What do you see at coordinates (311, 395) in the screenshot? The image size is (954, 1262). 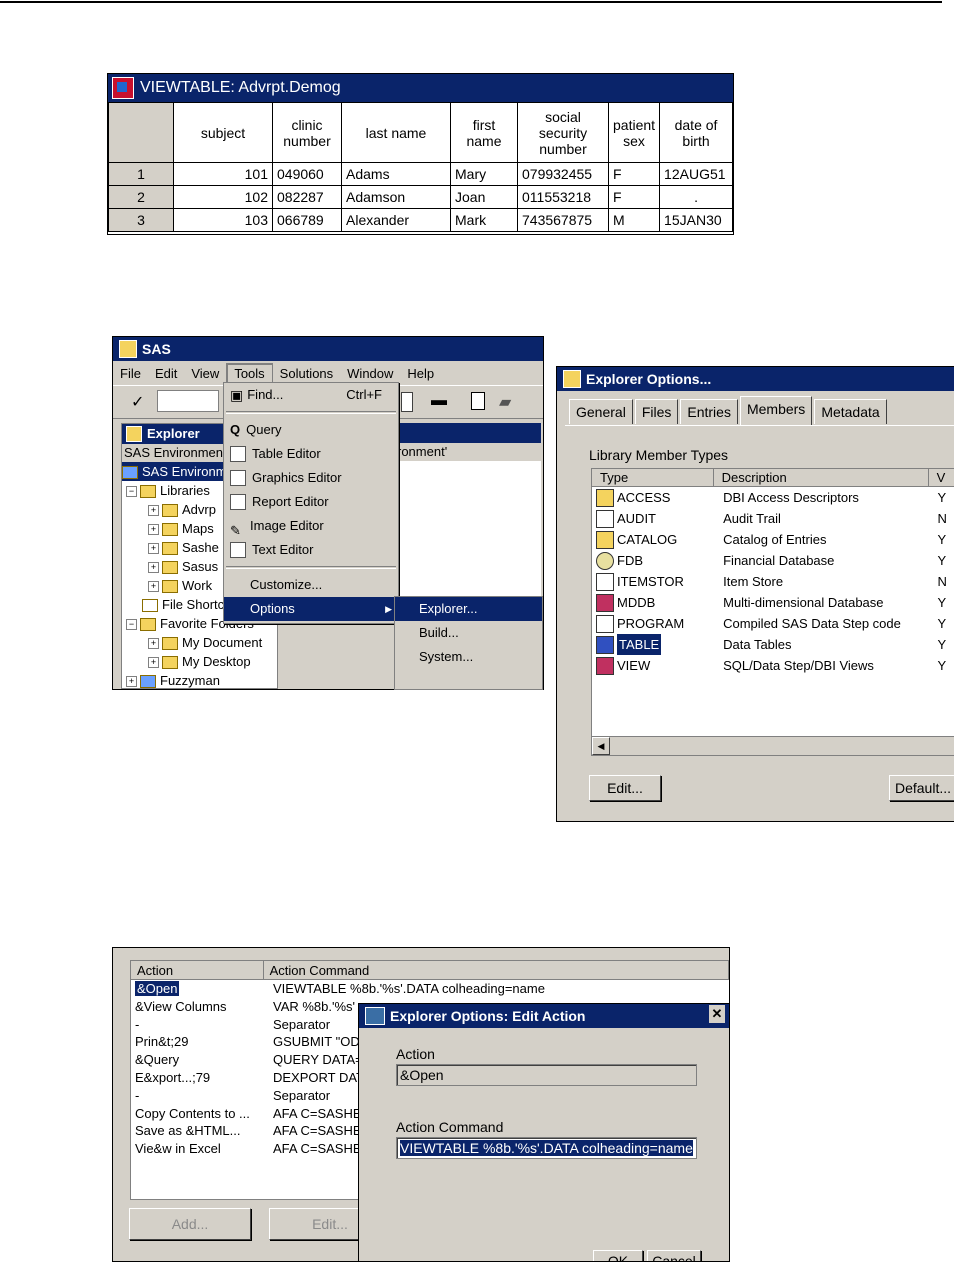 I see `menu-item-find: ▣ Find... Ctrl+F` at bounding box center [311, 395].